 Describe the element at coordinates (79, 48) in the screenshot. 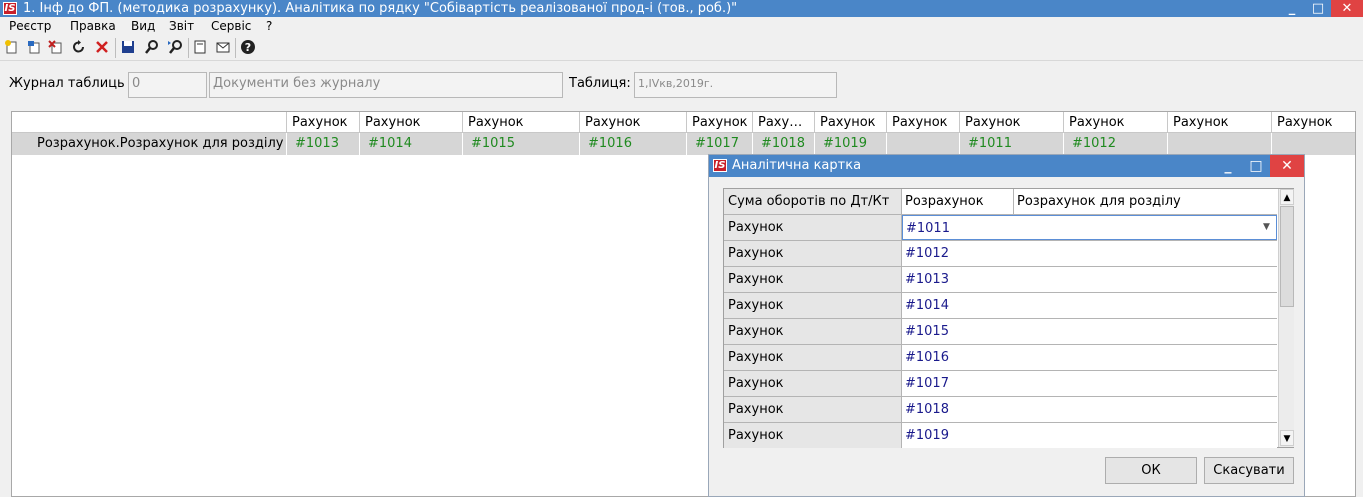

I see `refresh-icon` at that location.